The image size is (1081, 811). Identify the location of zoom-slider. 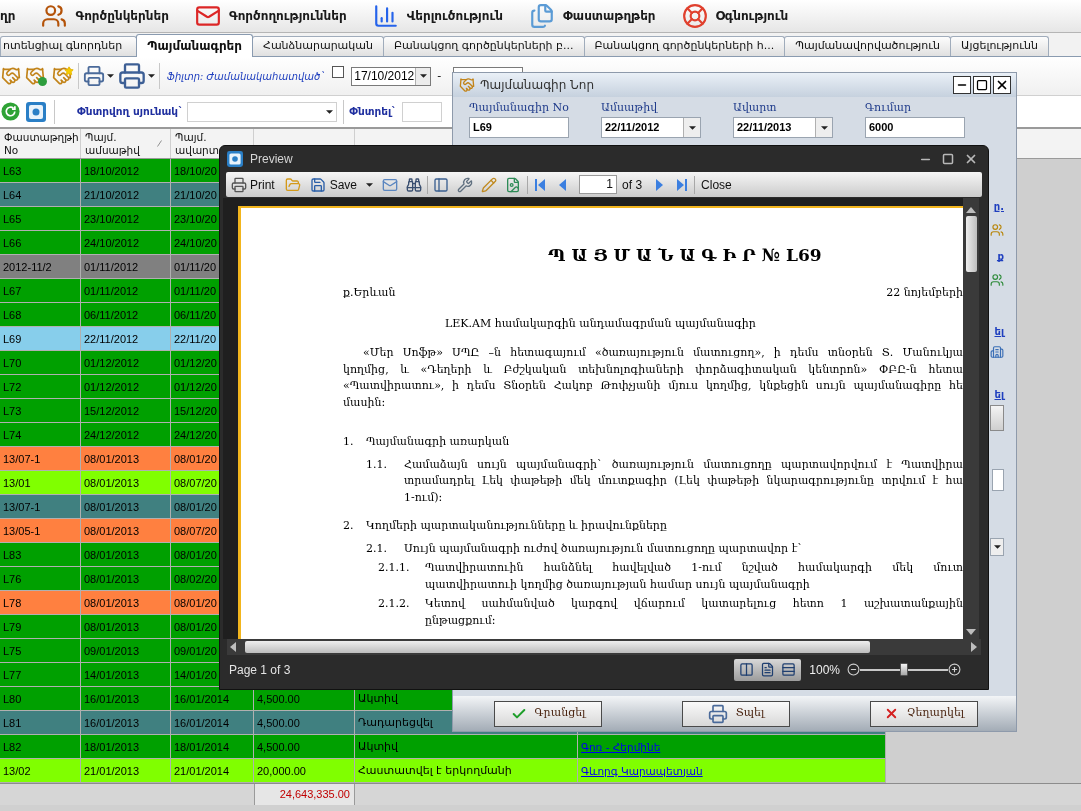
(904, 669).